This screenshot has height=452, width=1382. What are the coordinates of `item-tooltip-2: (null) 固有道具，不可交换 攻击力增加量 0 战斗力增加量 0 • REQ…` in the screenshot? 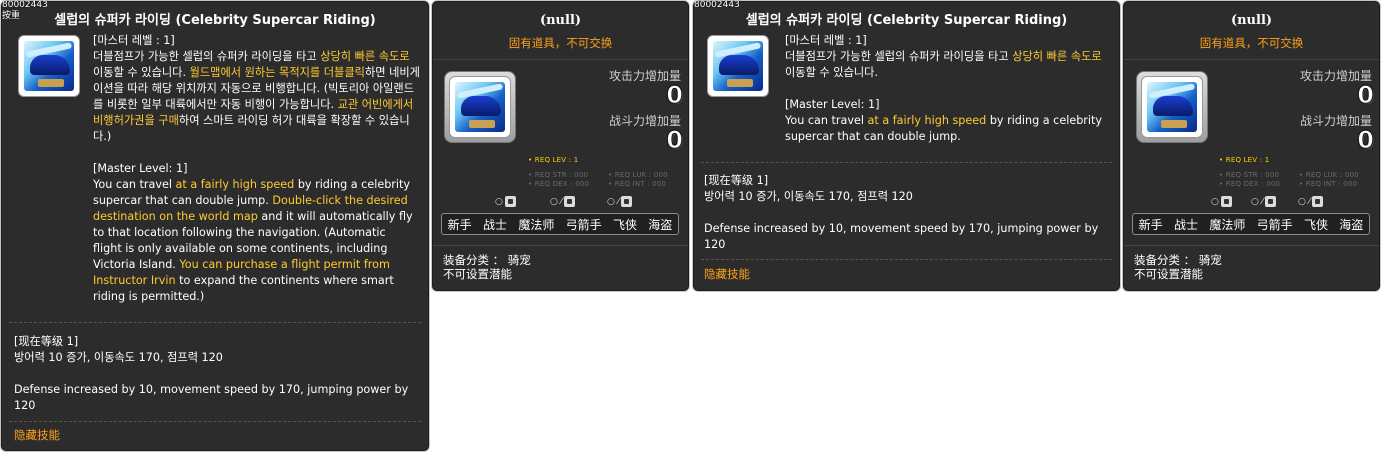 It's located at (1251, 146).